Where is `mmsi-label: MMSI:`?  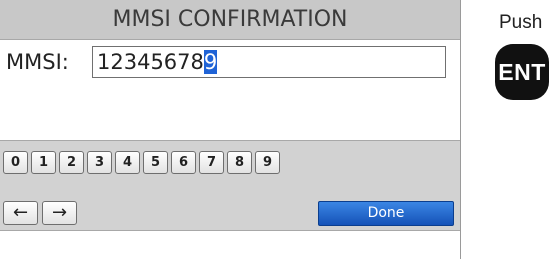 mmsi-label: MMSI: is located at coordinates (37, 62).